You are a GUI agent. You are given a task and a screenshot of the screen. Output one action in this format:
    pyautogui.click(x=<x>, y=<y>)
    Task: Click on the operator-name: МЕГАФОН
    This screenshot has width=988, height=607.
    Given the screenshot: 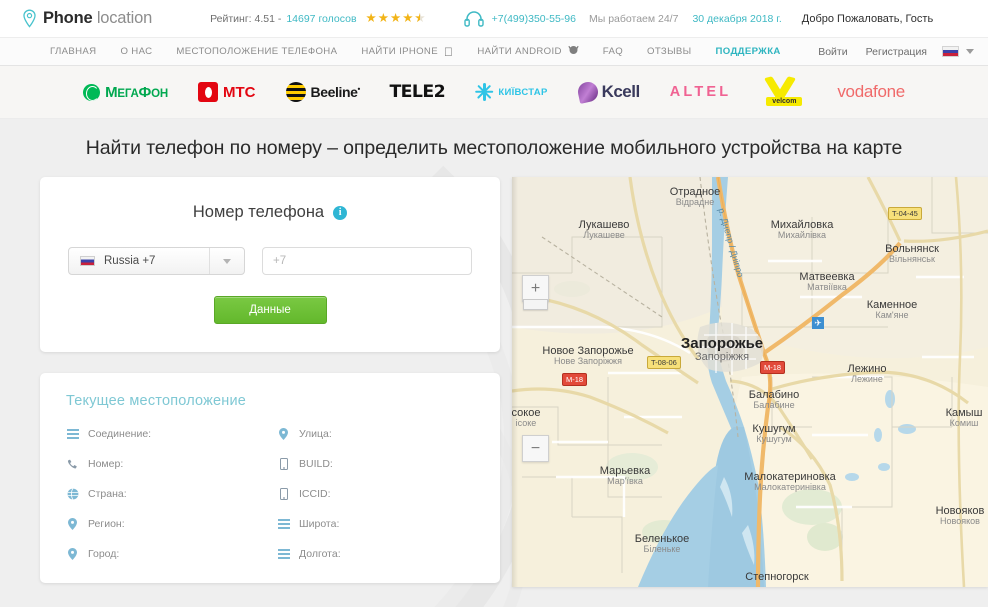 What is the action you would take?
    pyautogui.click(x=137, y=92)
    